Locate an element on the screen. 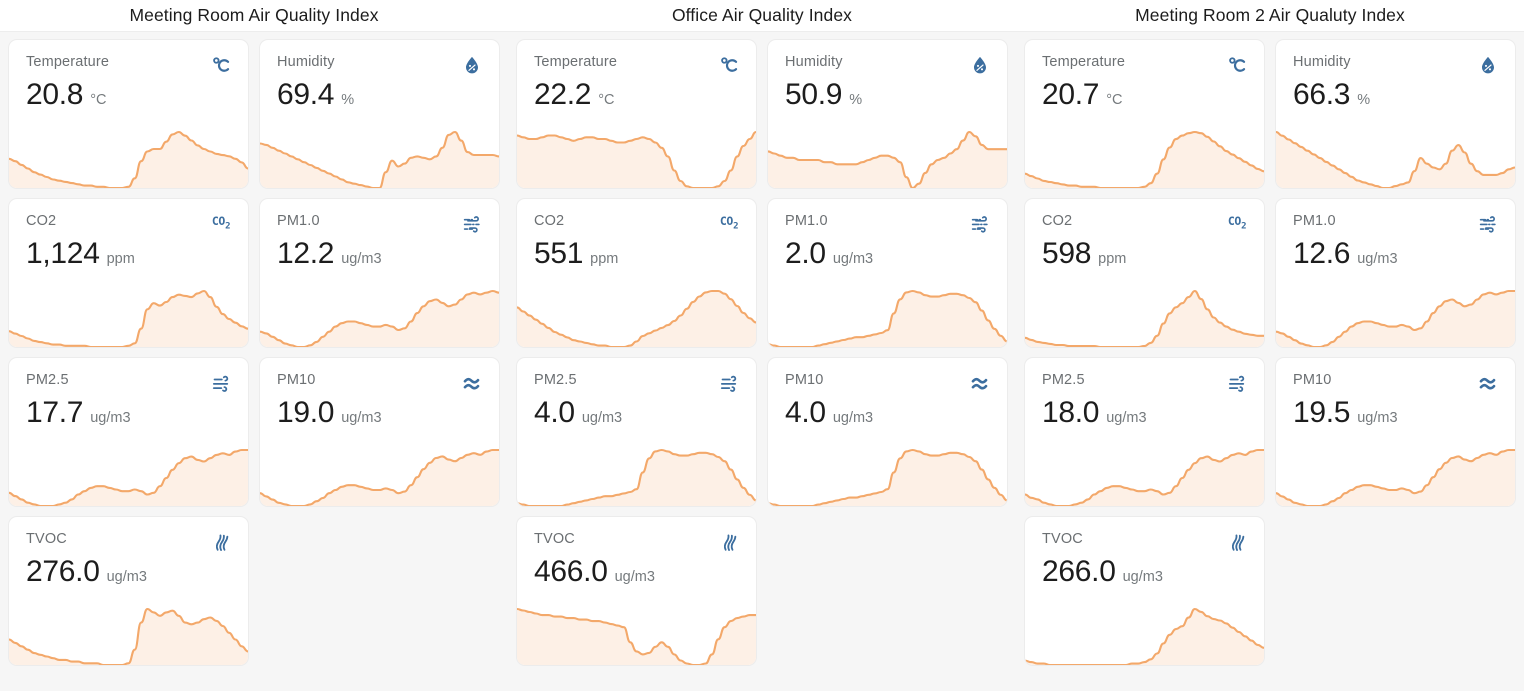 This screenshot has width=1524, height=691. card-value-row: 19.5 ug/m3 is located at coordinates (1395, 412).